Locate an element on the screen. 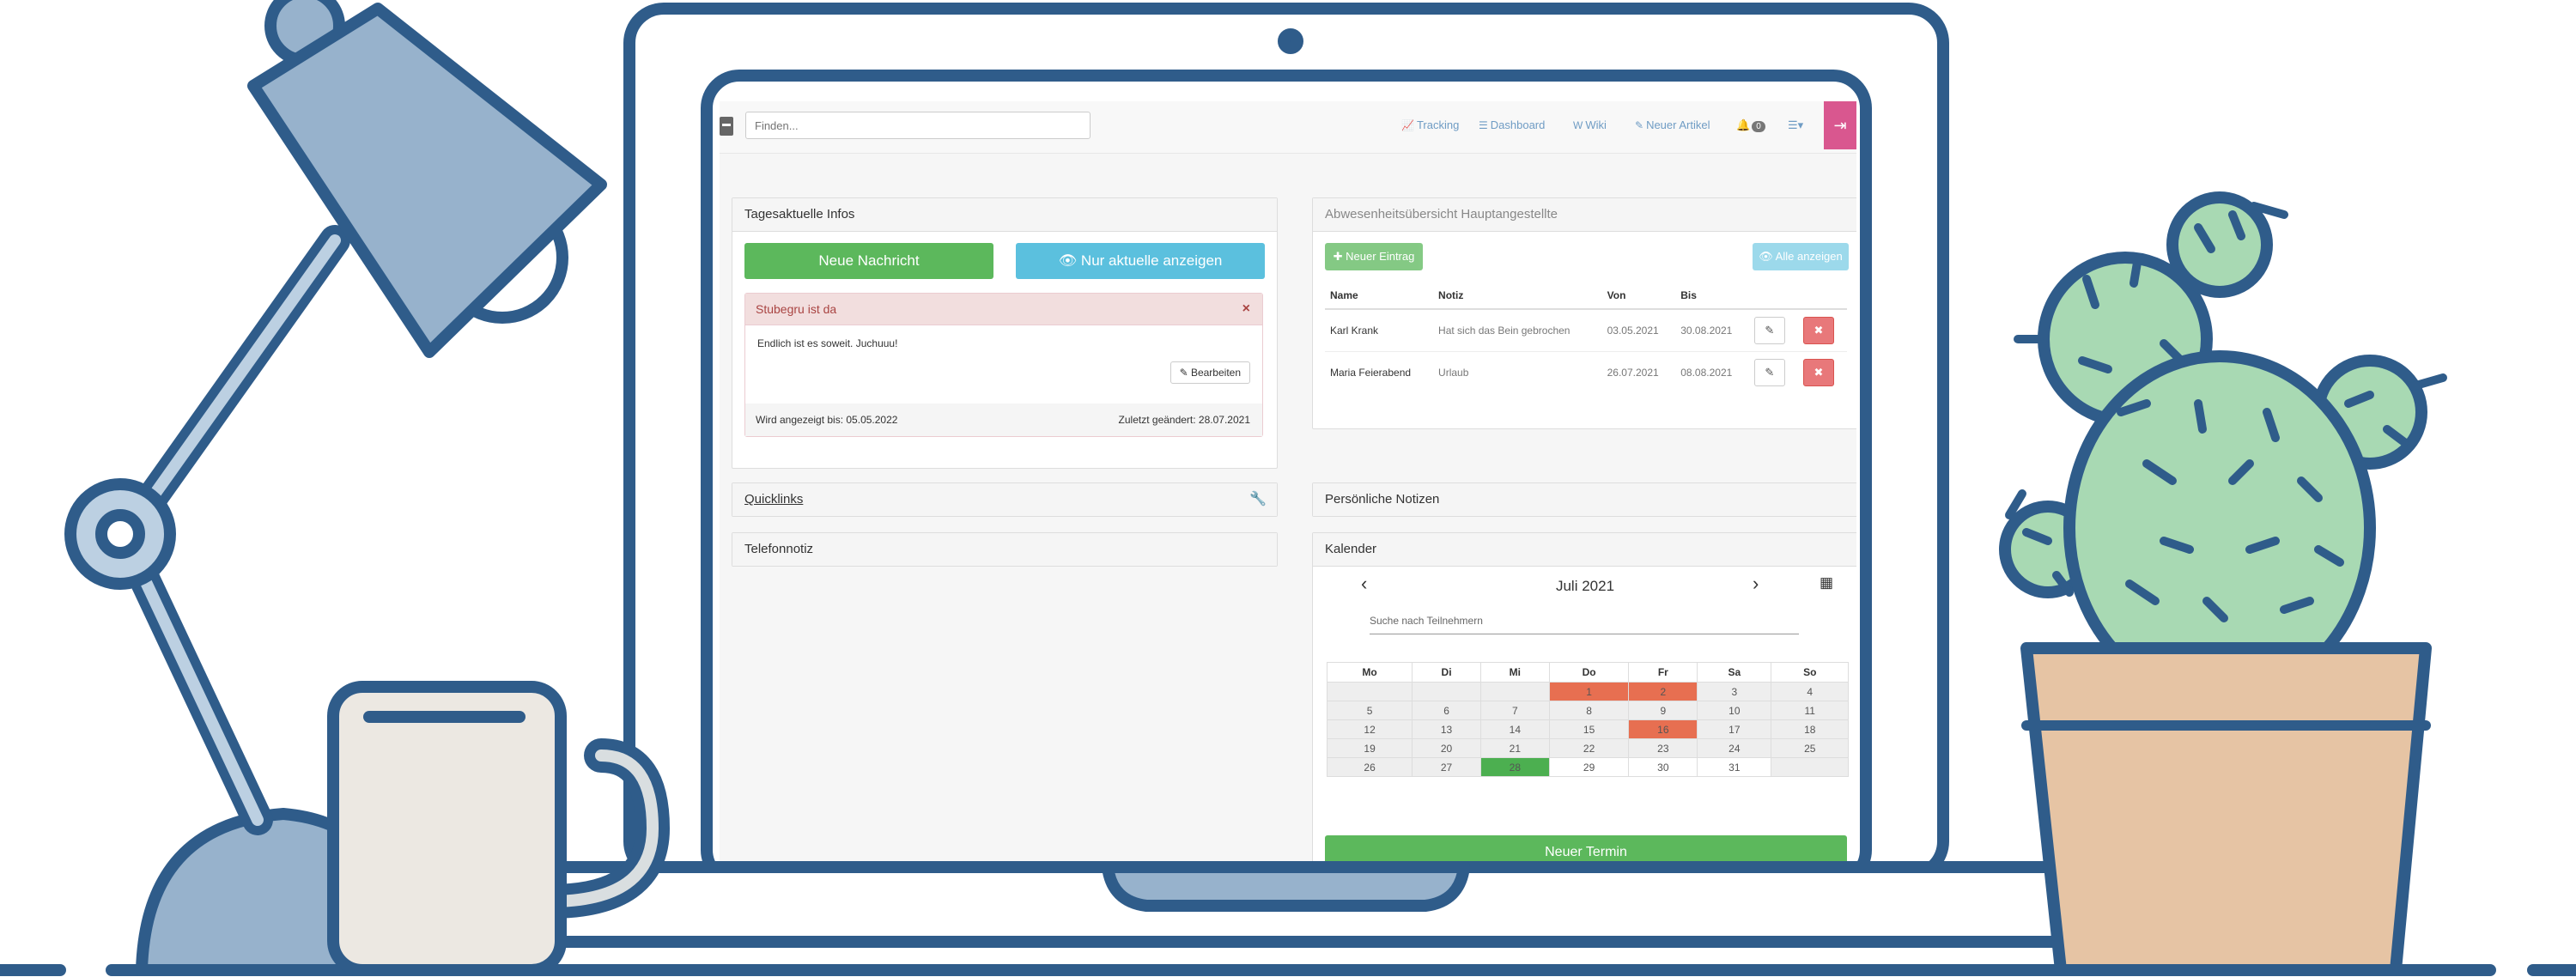 The width and height of the screenshot is (2576, 977). mug-body is located at coordinates (447, 828).